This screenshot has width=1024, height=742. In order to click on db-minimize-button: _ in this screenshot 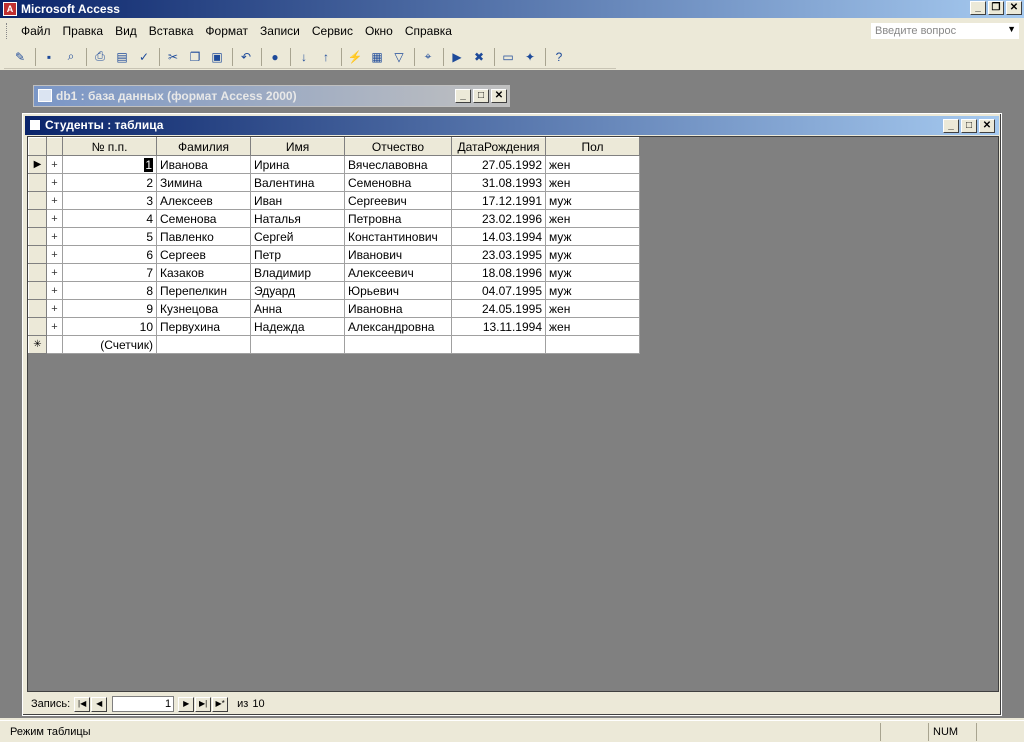, I will do `click(463, 96)`.